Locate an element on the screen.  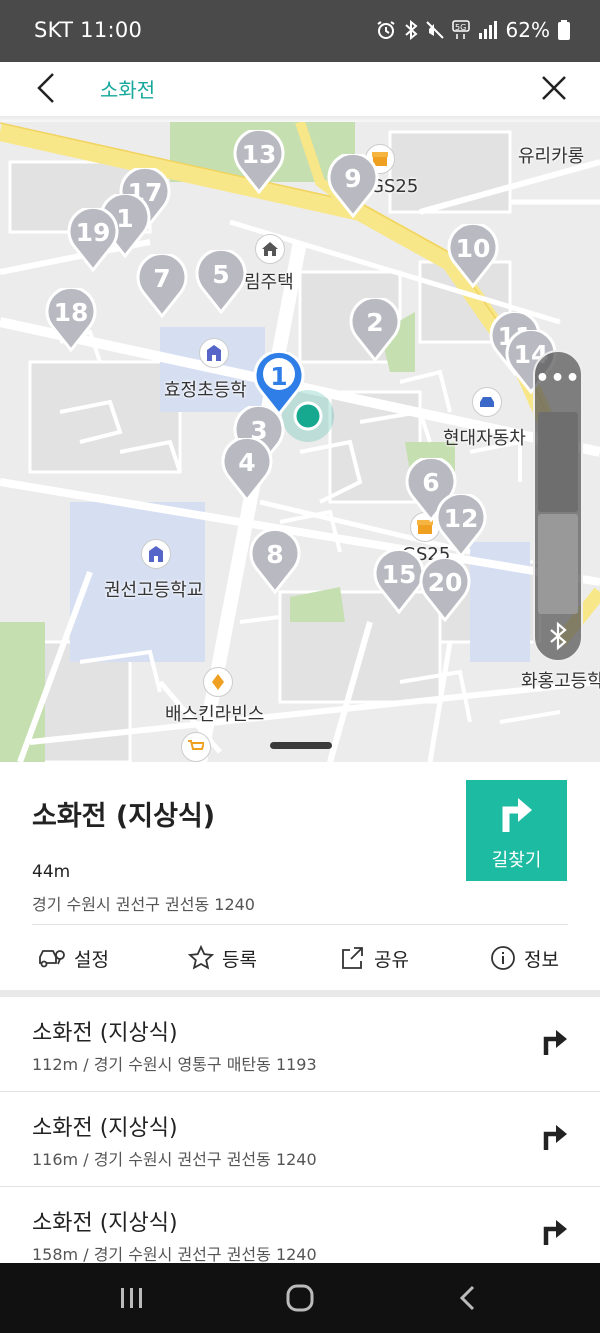
info-label: 정보 is located at coordinates (541, 959).